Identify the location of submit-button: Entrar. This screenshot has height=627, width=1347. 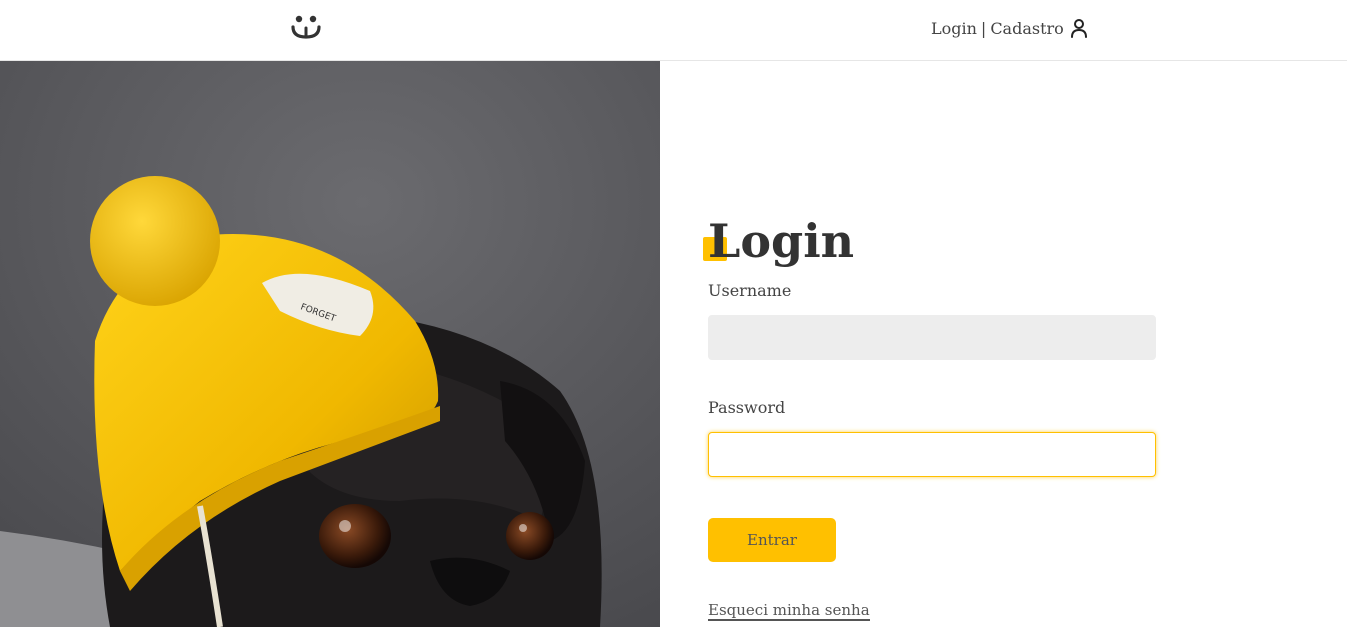
(772, 540).